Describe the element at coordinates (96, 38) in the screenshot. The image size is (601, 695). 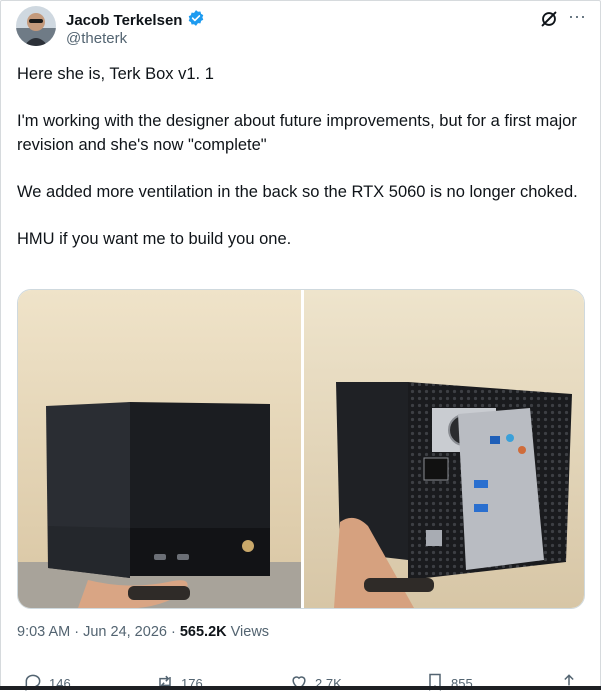
I see `handle: @theterk` at that location.